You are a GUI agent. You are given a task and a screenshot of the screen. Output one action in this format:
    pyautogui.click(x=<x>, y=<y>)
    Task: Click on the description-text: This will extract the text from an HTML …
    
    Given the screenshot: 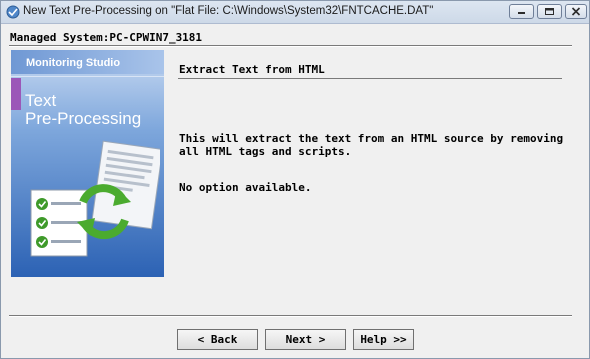 What is the action you would take?
    pyautogui.click(x=371, y=145)
    